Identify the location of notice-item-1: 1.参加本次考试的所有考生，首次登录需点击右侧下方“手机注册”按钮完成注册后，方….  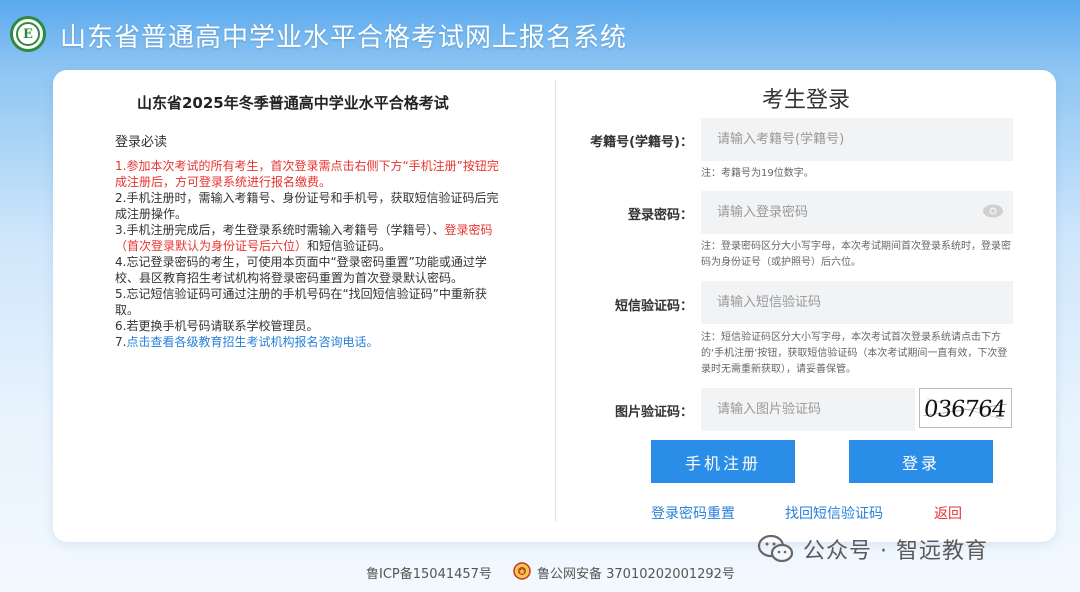
(307, 174).